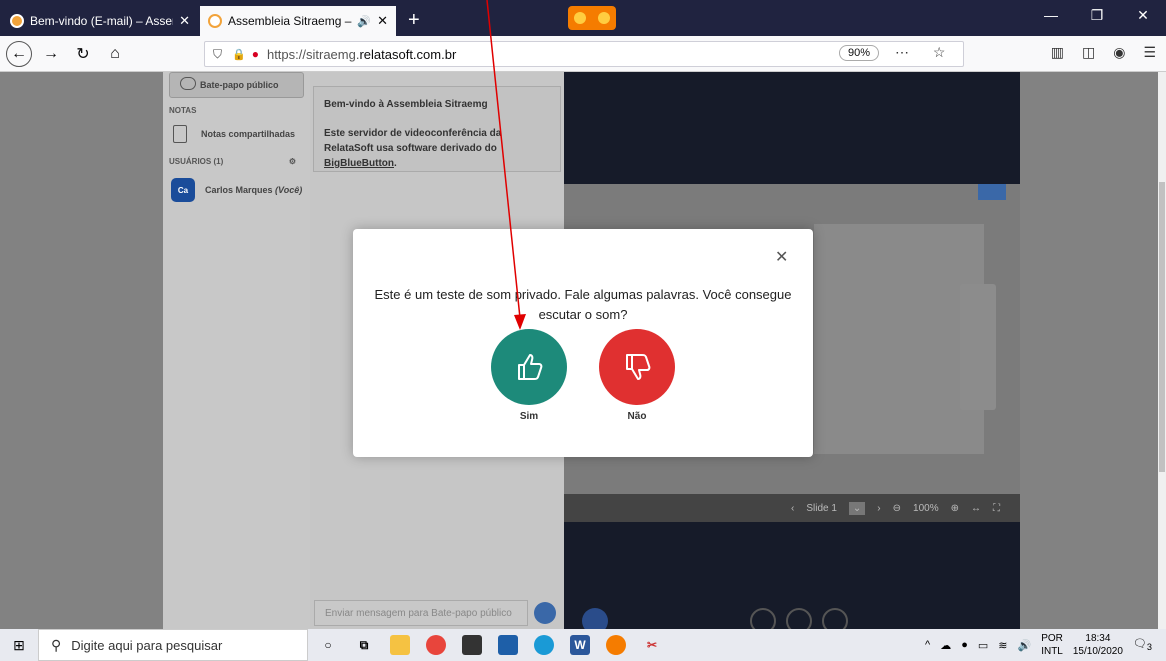 This screenshot has width=1166, height=661. Describe the element at coordinates (1052, 651) in the screenshot. I see `lang-bottom: INTL` at that location.